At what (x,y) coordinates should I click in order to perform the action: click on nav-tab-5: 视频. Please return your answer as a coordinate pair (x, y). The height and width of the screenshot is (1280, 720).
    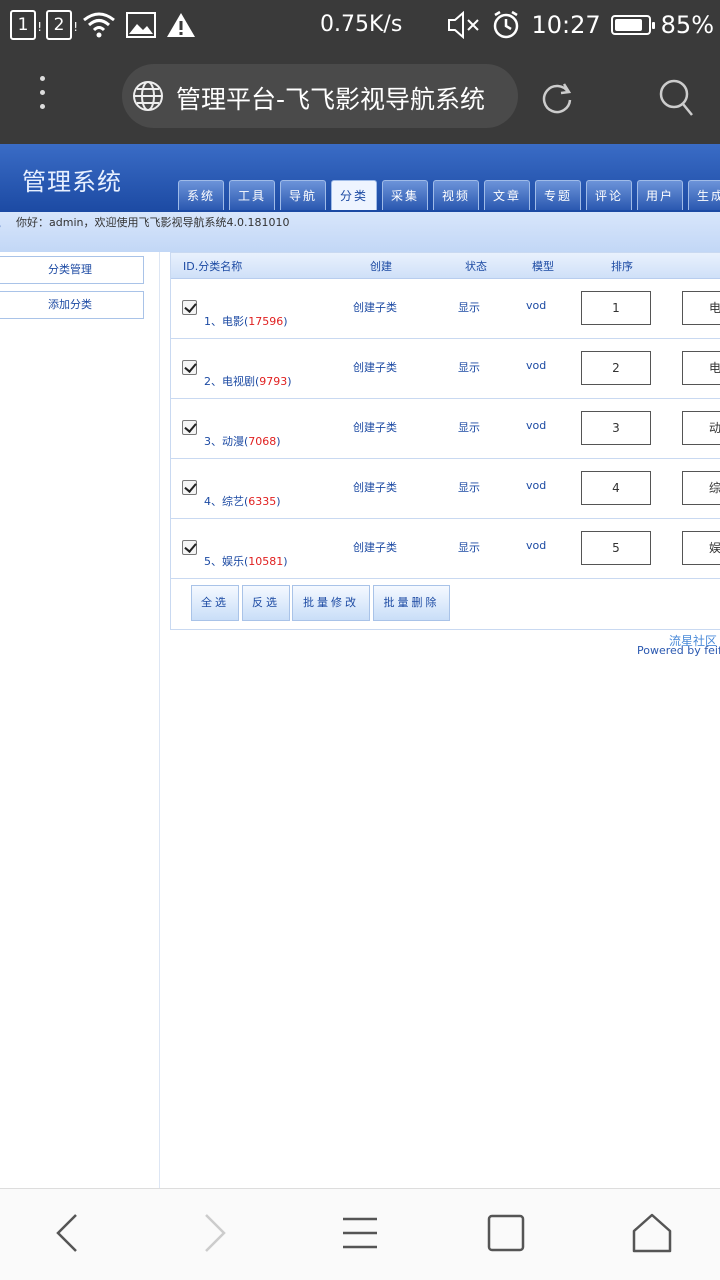
    Looking at the image, I should click on (456, 195).